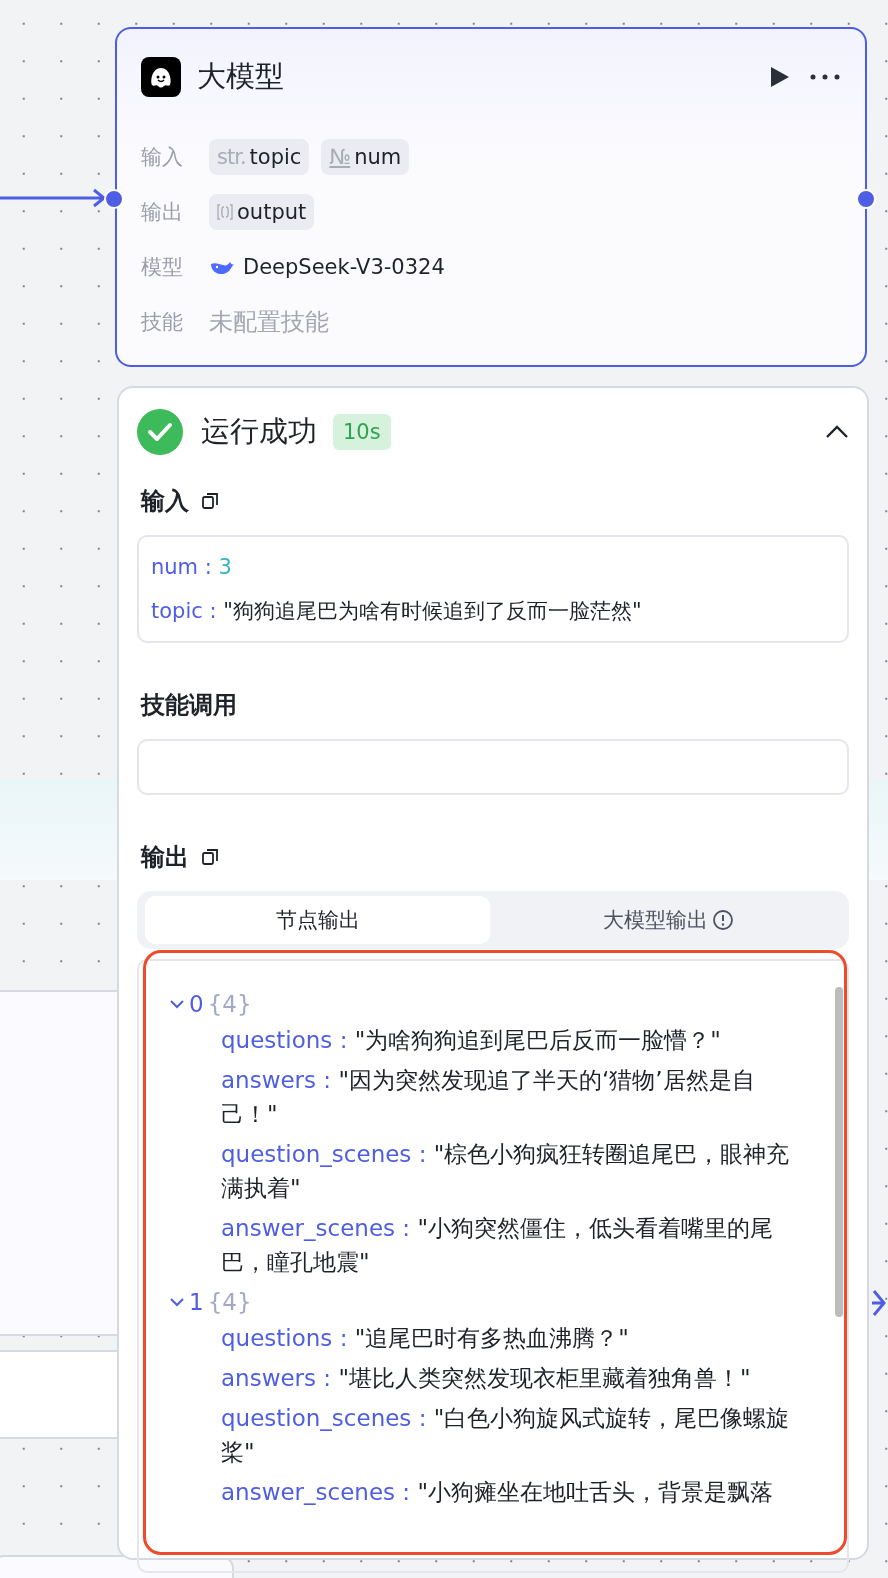 Image resolution: width=888 pixels, height=1578 pixels. I want to click on tree-index: 0, so click(196, 1004).